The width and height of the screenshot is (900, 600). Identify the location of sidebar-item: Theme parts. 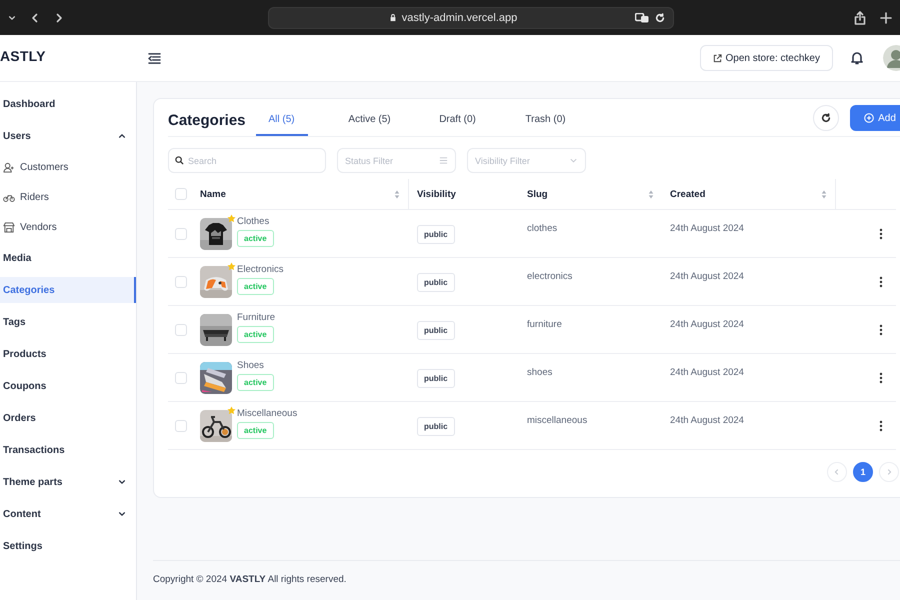
(68, 482).